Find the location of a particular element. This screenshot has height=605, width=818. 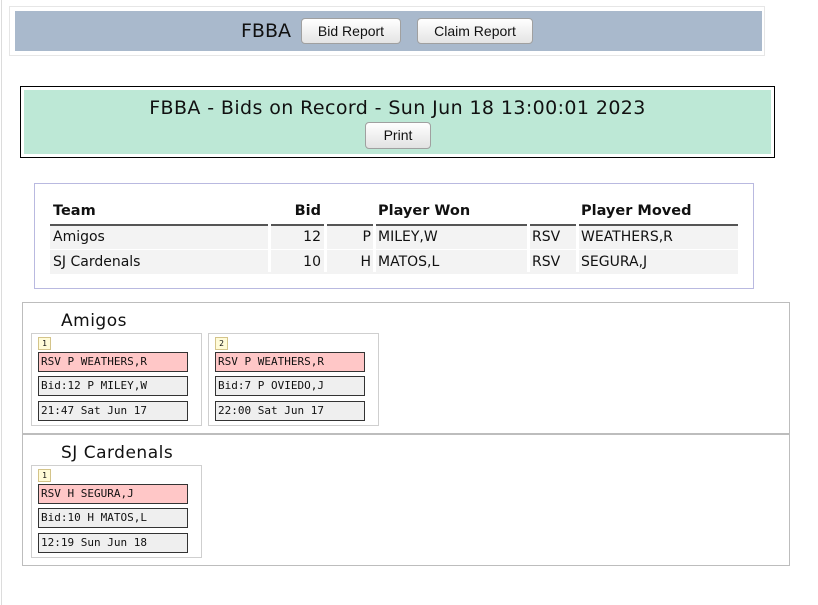

col-header-player-moved: Player Moved is located at coordinates (636, 211).